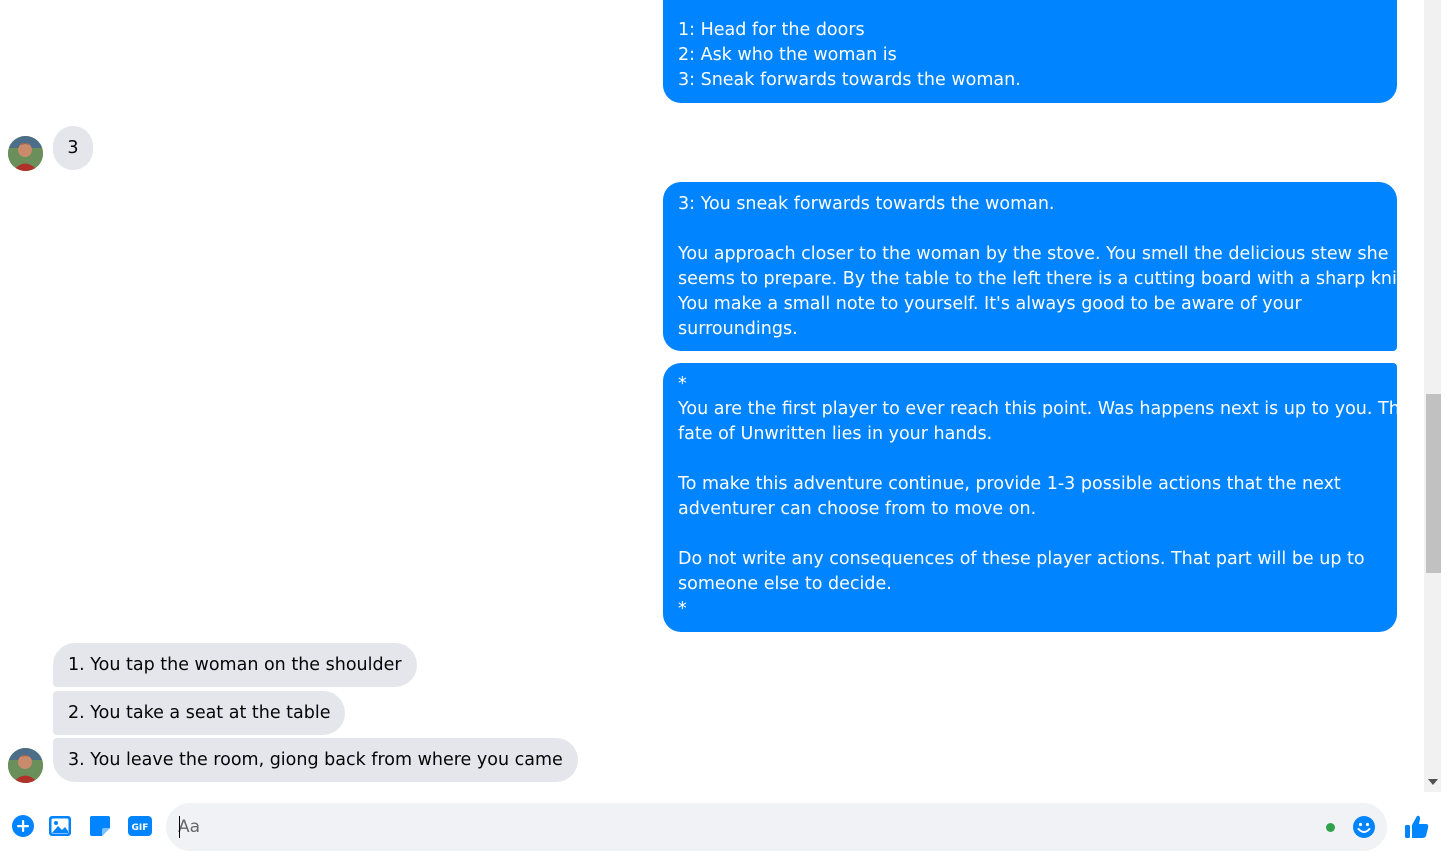 This screenshot has width=1456, height=856. Describe the element at coordinates (835, 434) in the screenshot. I see `message-line: fate of Unwritten lies in your hands.` at that location.